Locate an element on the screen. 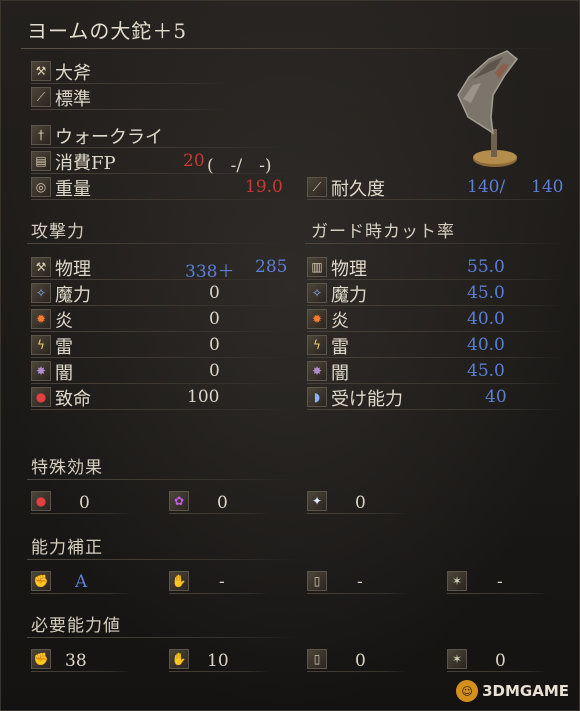  requirement-value: 38 is located at coordinates (76, 661).